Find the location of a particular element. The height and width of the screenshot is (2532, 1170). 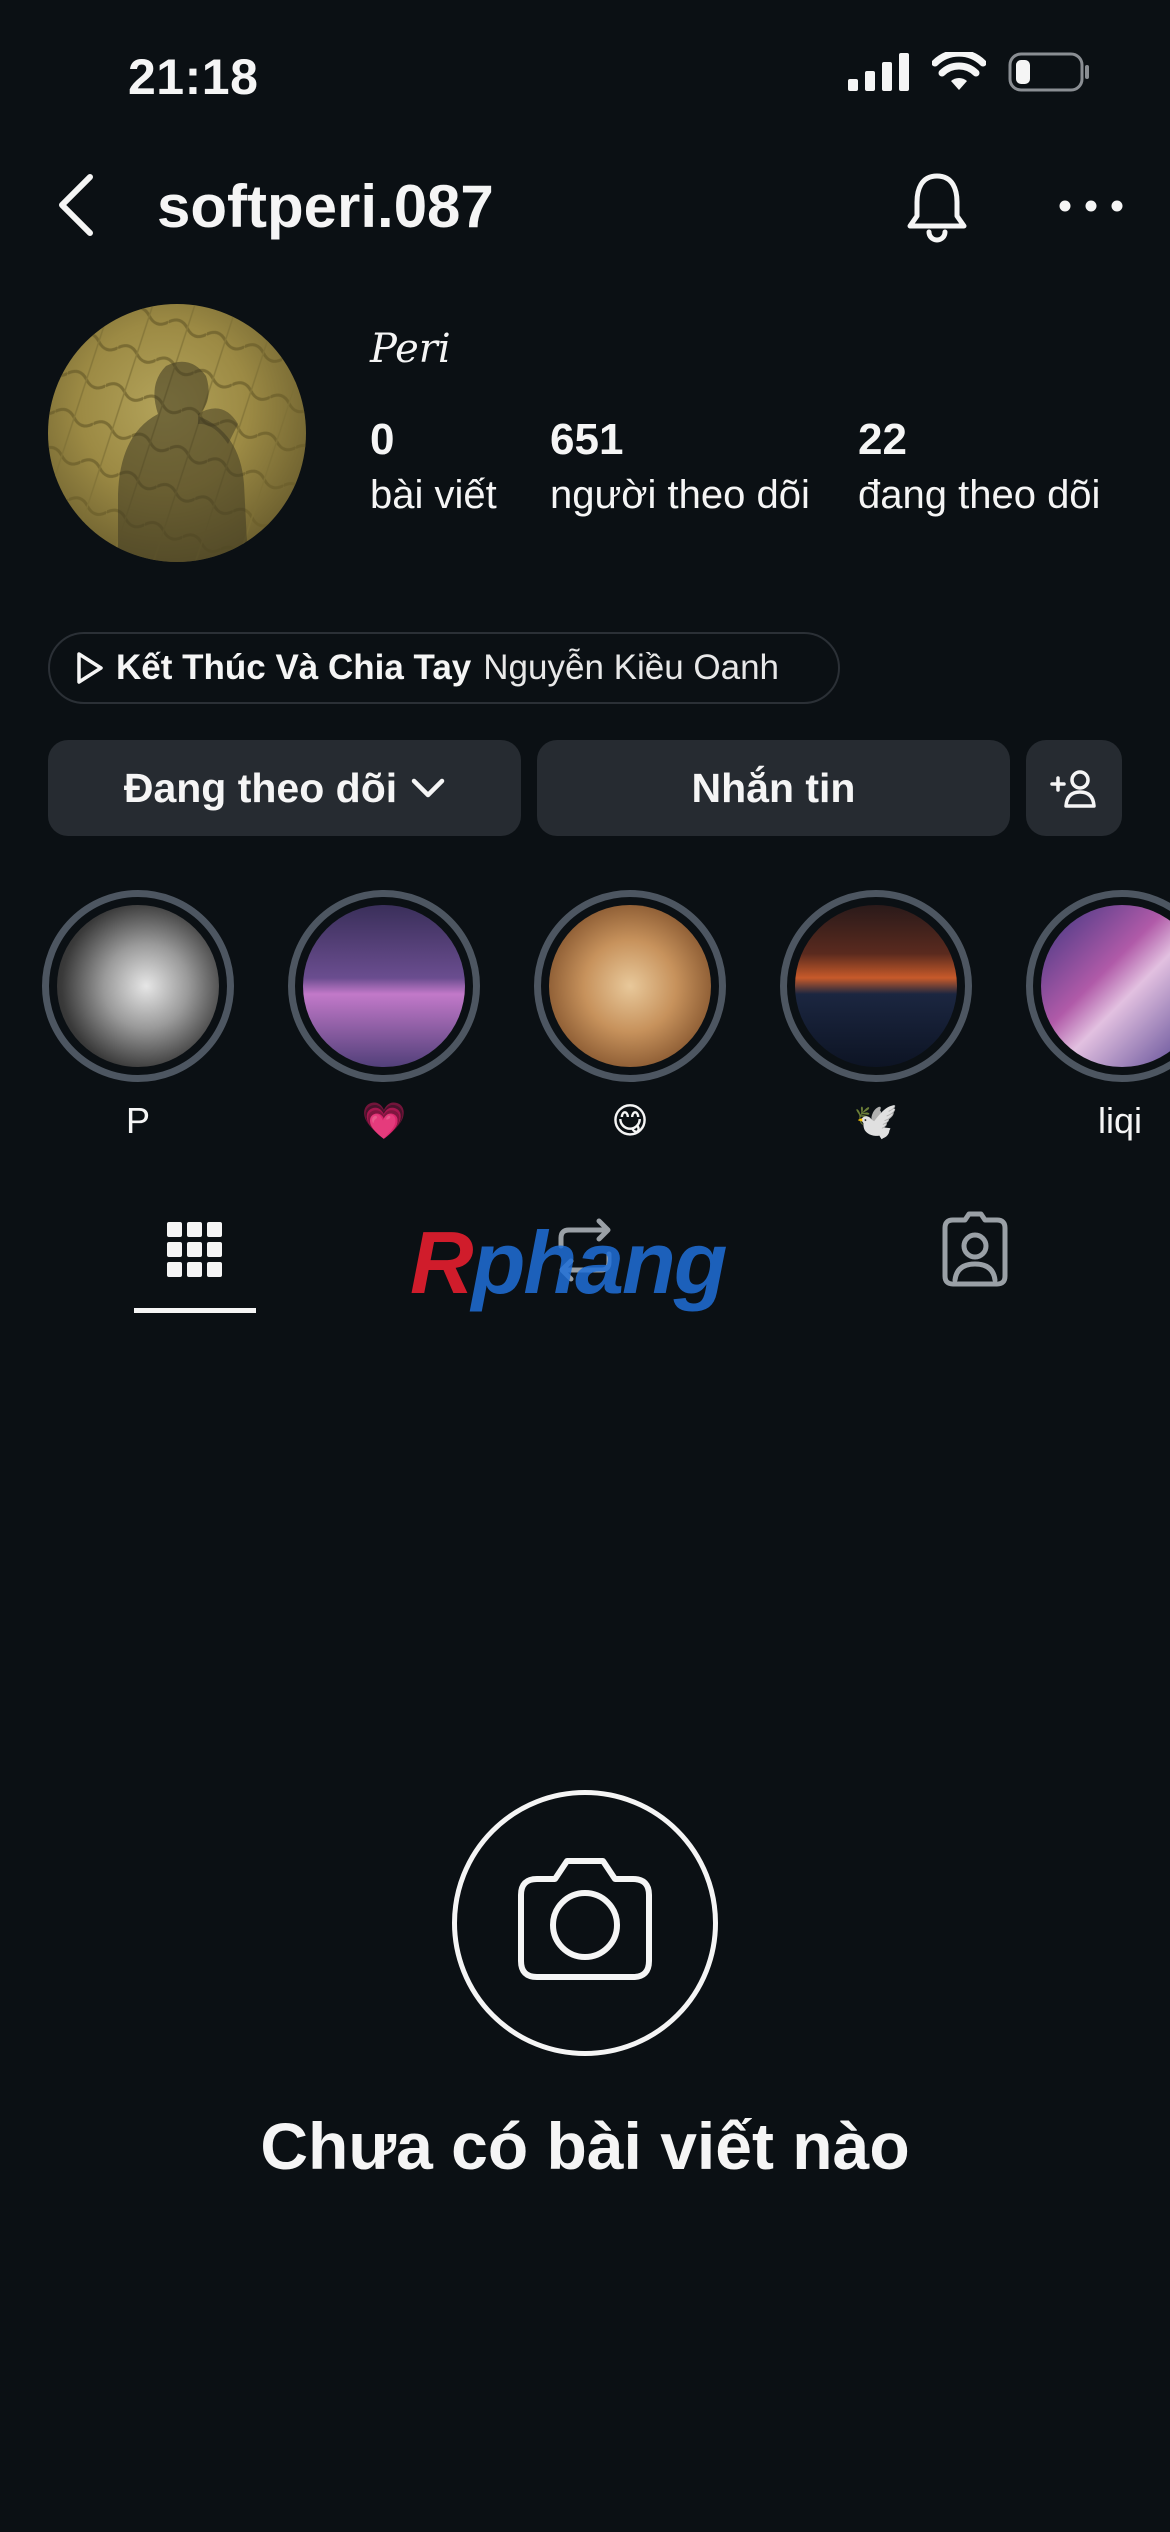

camera-icon is located at coordinates (585, 1919).